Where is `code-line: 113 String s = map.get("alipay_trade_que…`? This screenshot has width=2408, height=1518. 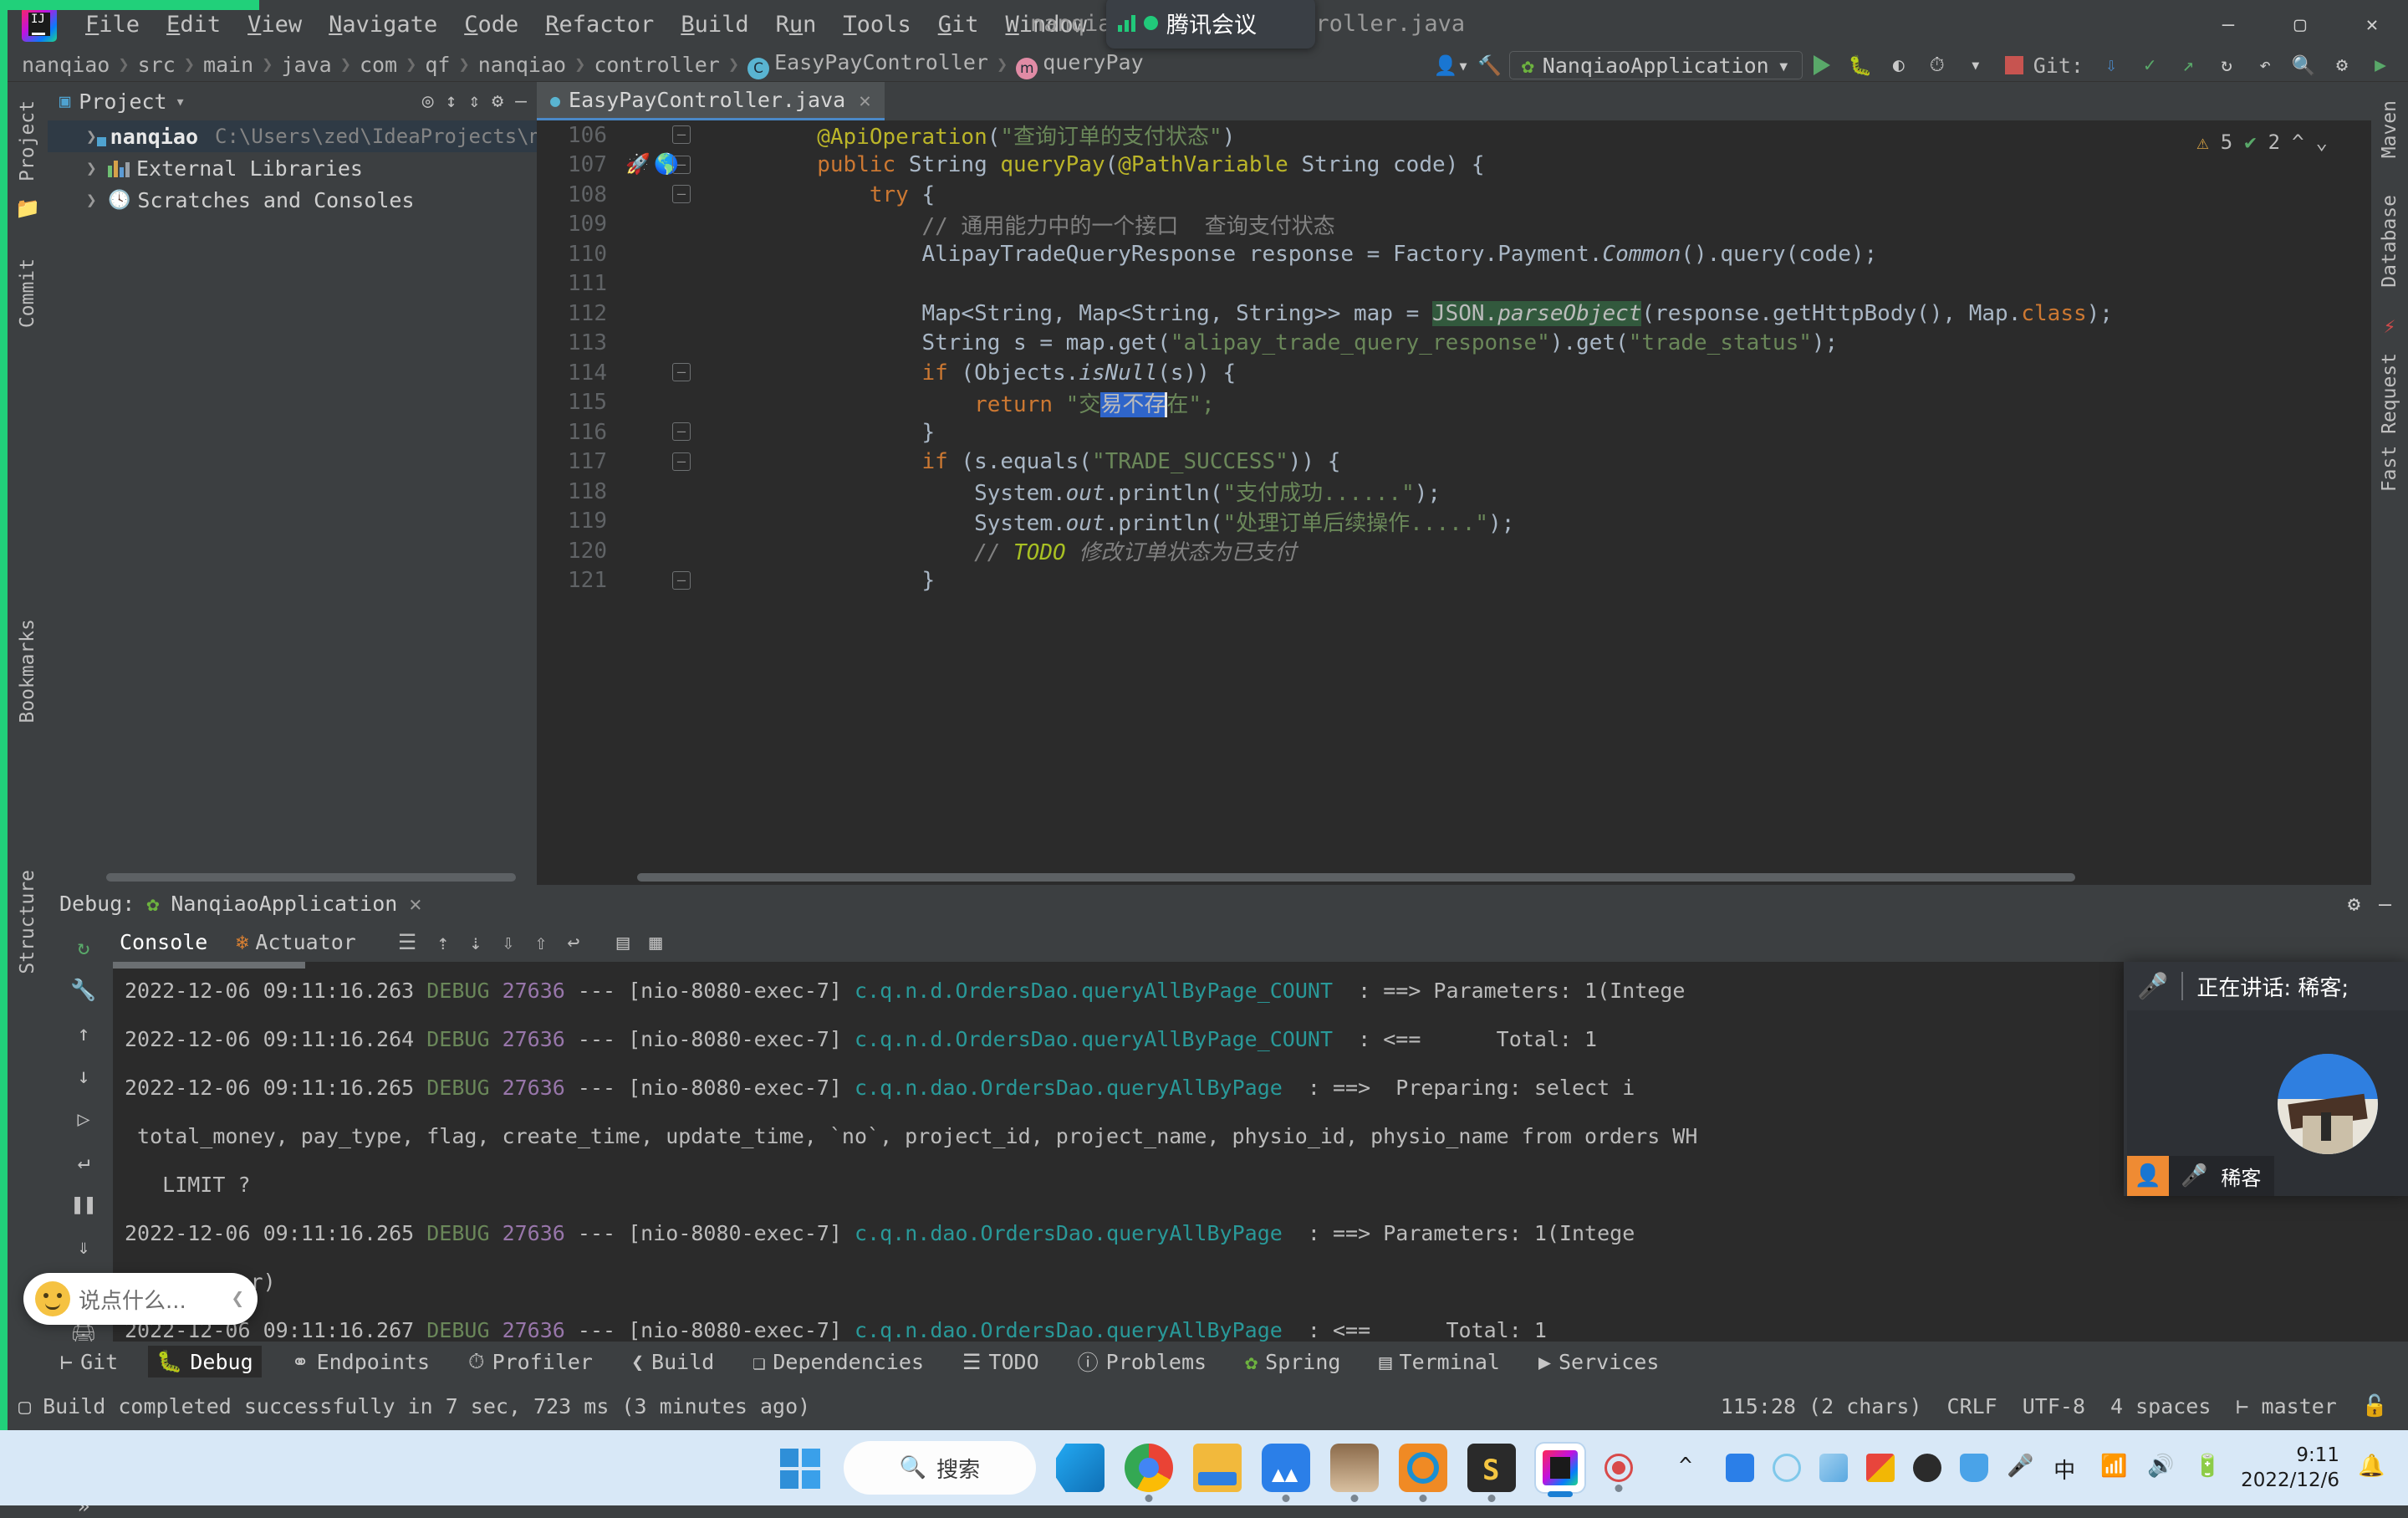 code-line: 113 String s = map.get("alipay_trade_que… is located at coordinates (1473, 344).